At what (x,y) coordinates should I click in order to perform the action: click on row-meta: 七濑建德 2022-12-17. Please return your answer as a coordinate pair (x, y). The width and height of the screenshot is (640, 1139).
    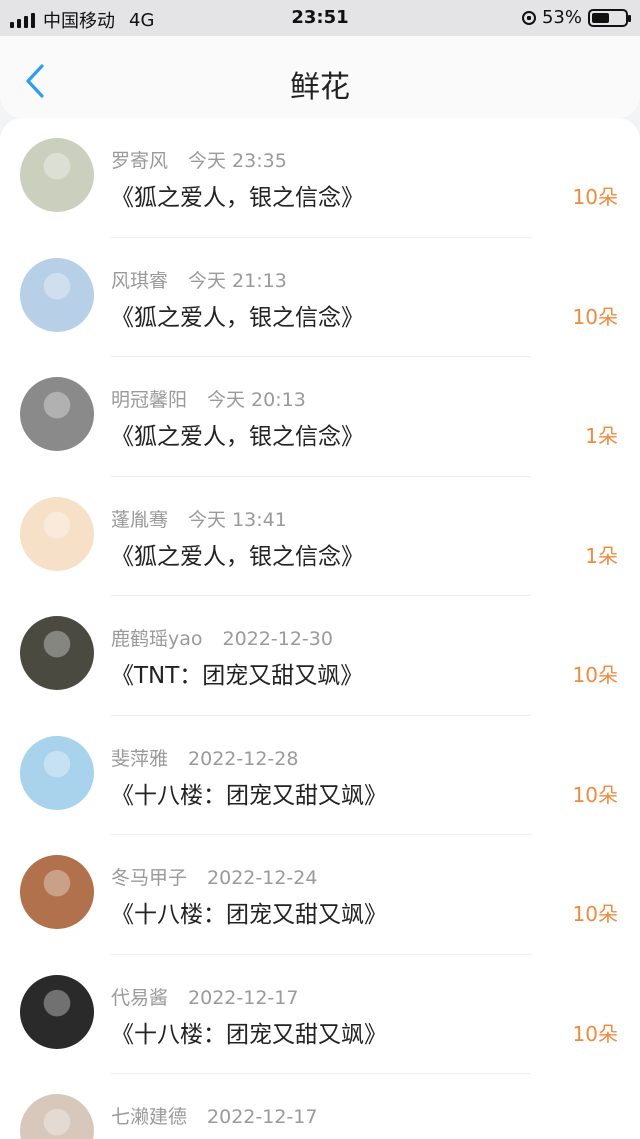
    Looking at the image, I should click on (214, 1115).